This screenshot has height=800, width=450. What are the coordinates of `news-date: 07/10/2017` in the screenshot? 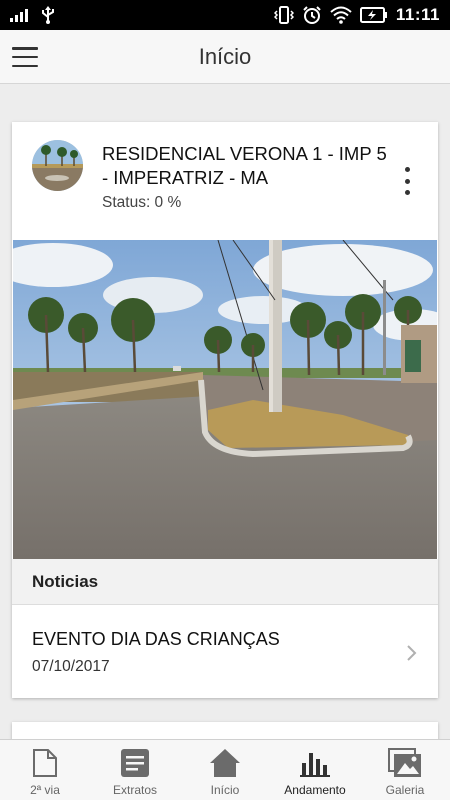 It's located at (71, 666).